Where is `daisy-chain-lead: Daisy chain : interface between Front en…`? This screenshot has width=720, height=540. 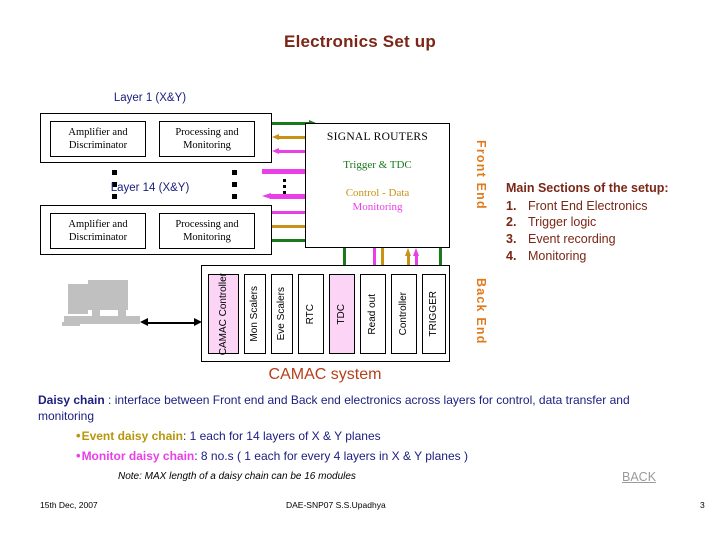 daisy-chain-lead: Daisy chain : interface between Front en… is located at coordinates (358, 408).